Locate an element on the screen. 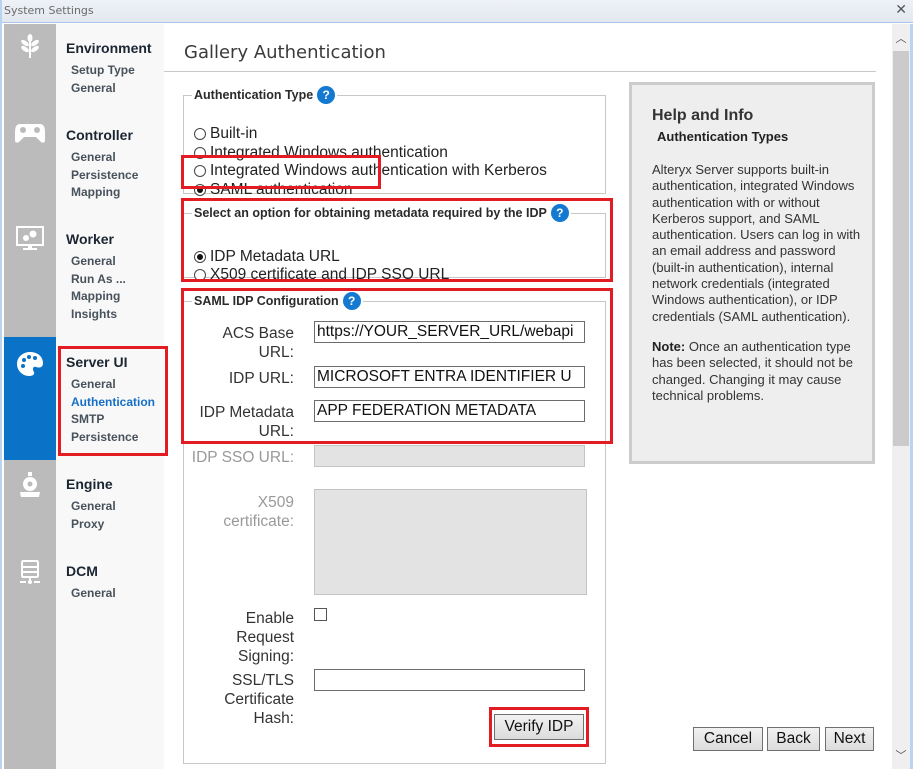 The height and width of the screenshot is (769, 913). help-subtitle: Authentication Types is located at coordinates (723, 136).